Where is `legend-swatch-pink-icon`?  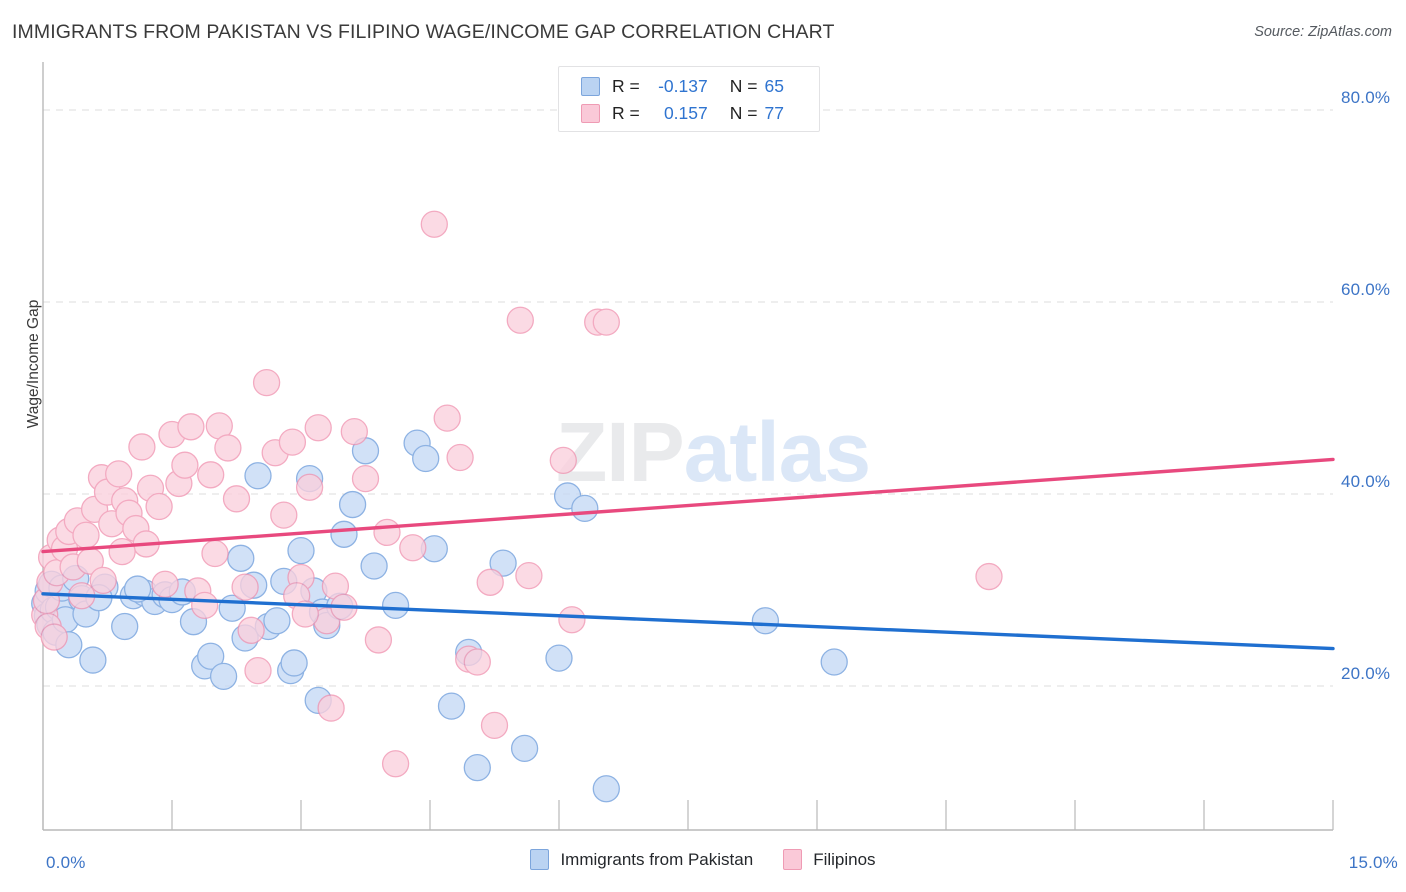 legend-swatch-pink-icon is located at coordinates (793, 859).